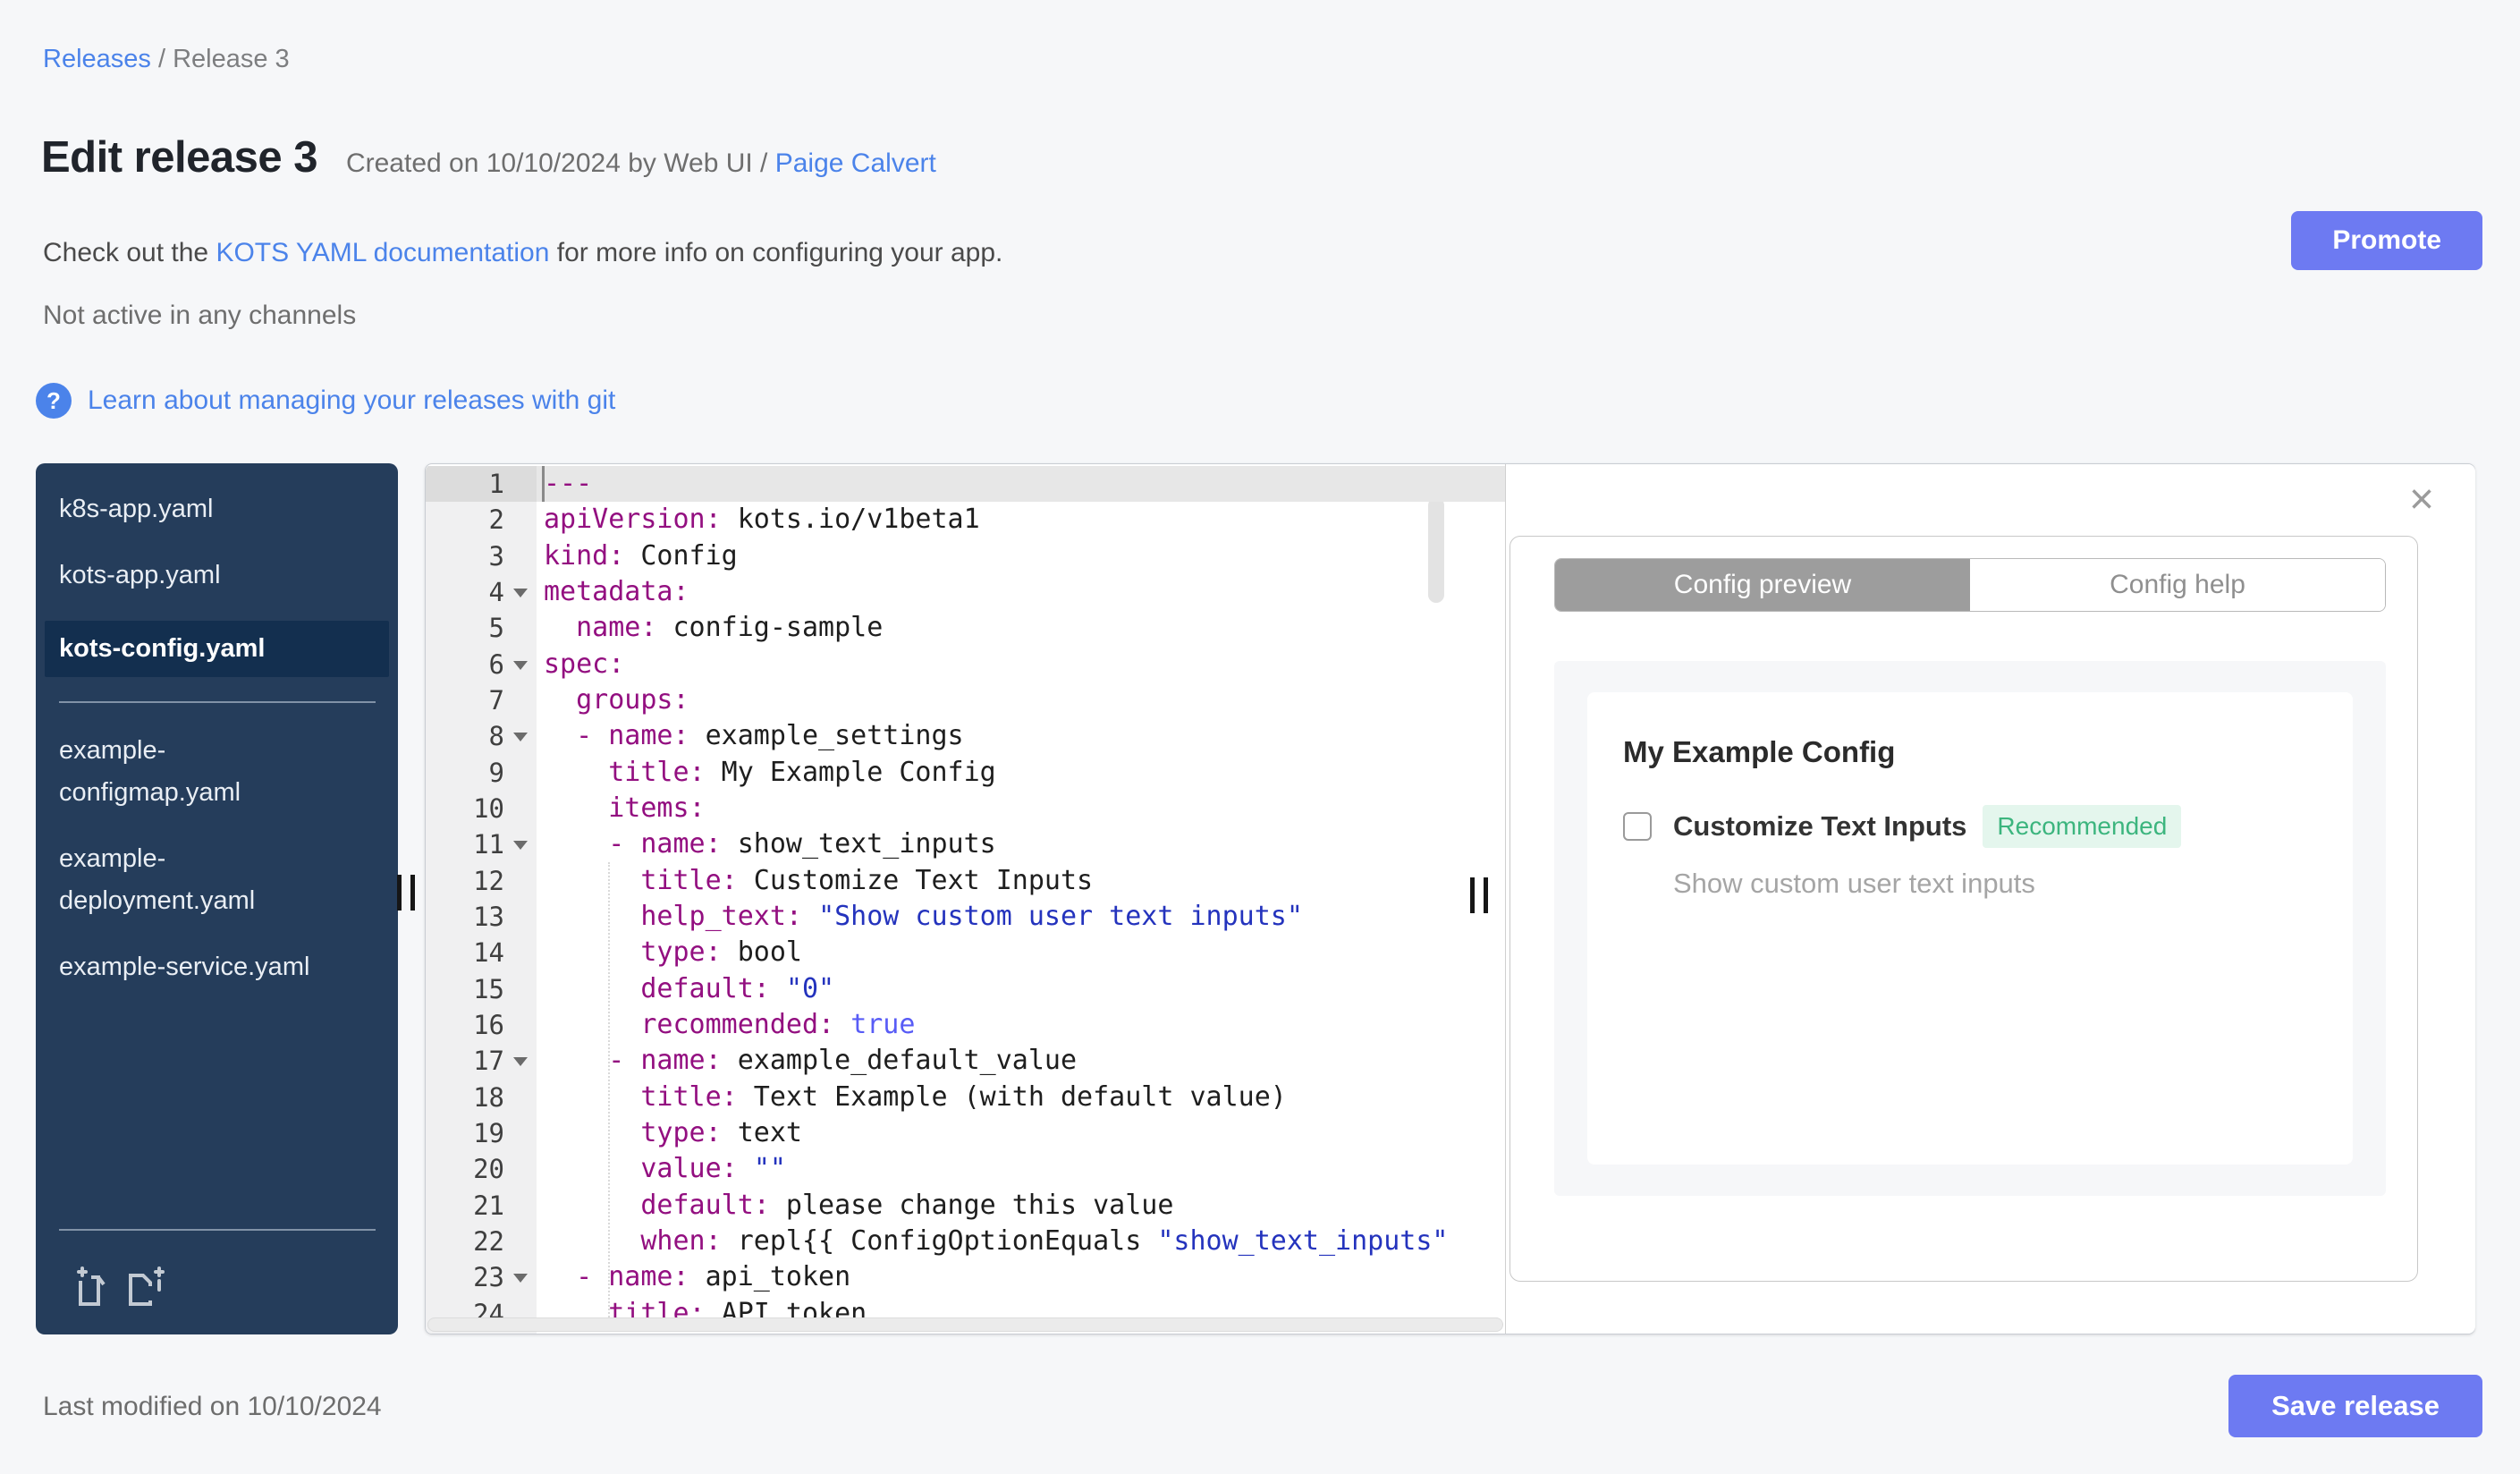 The height and width of the screenshot is (1474, 2520). What do you see at coordinates (2386, 241) in the screenshot?
I see `promote-button: Promote` at bounding box center [2386, 241].